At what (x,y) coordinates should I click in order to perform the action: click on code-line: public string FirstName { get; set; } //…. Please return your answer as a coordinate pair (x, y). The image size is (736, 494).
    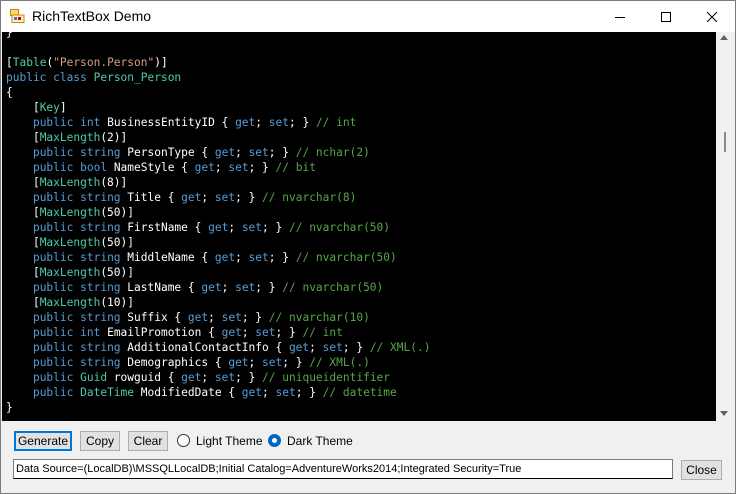
    Looking at the image, I should click on (218, 227).